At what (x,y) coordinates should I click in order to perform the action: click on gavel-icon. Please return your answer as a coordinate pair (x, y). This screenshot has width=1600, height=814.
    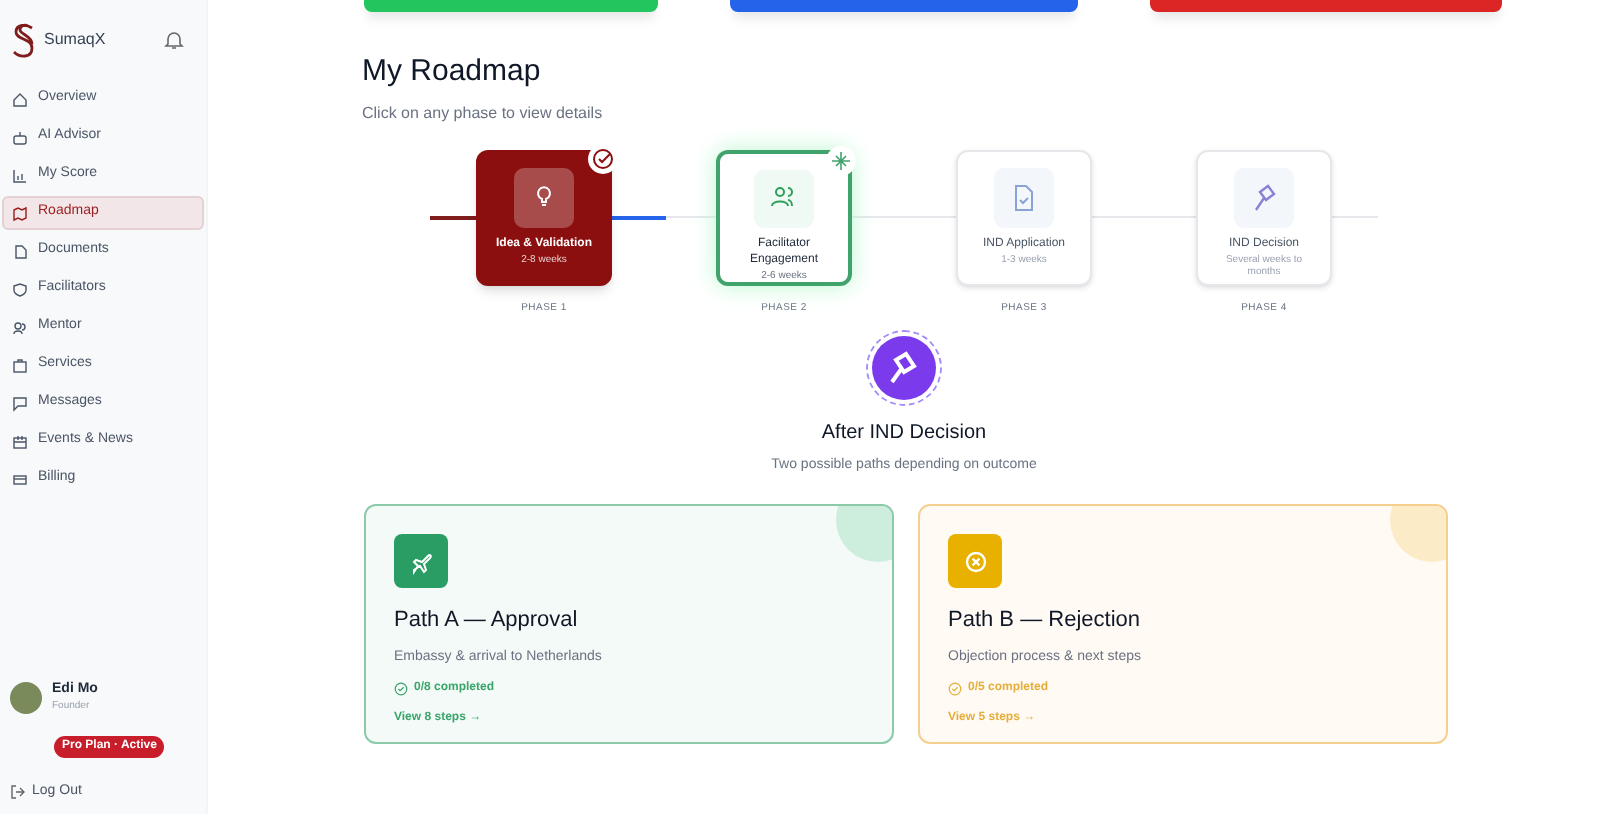
    Looking at the image, I should click on (1264, 197).